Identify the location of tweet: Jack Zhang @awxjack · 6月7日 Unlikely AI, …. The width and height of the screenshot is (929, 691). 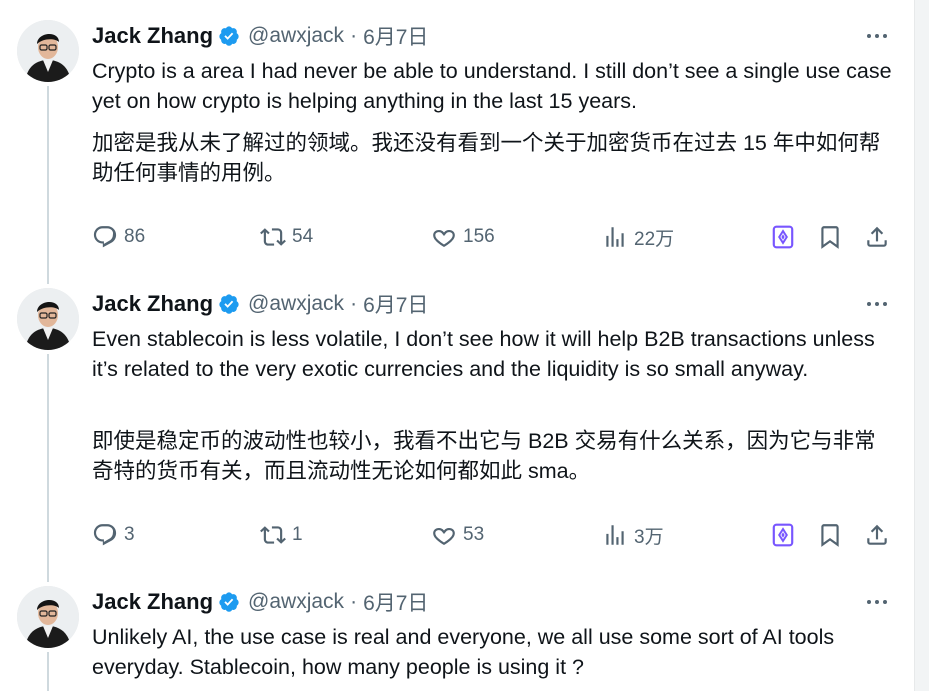
(457, 638).